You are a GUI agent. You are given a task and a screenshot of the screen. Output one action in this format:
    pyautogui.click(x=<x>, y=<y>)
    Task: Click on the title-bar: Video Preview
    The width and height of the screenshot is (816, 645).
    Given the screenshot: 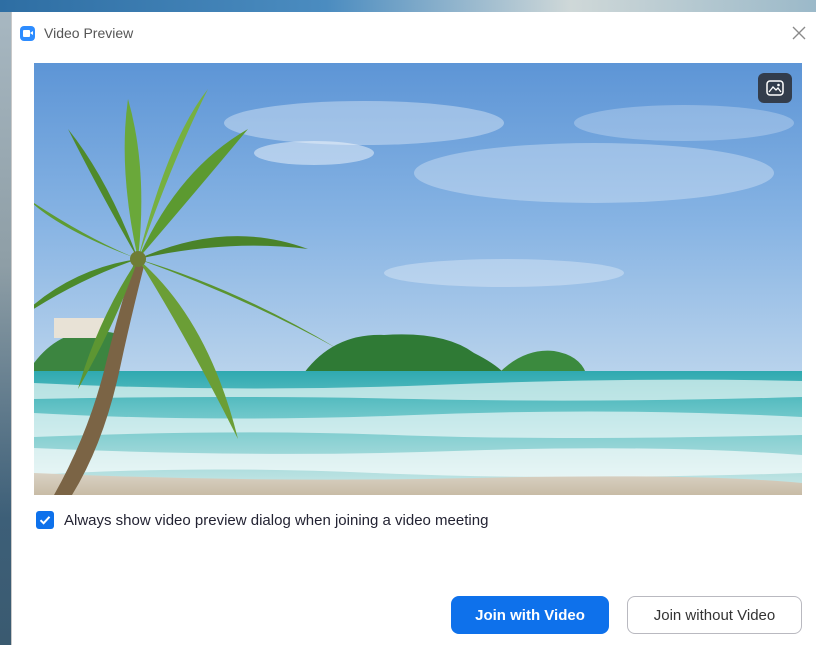 What is the action you would take?
    pyautogui.click(x=414, y=33)
    